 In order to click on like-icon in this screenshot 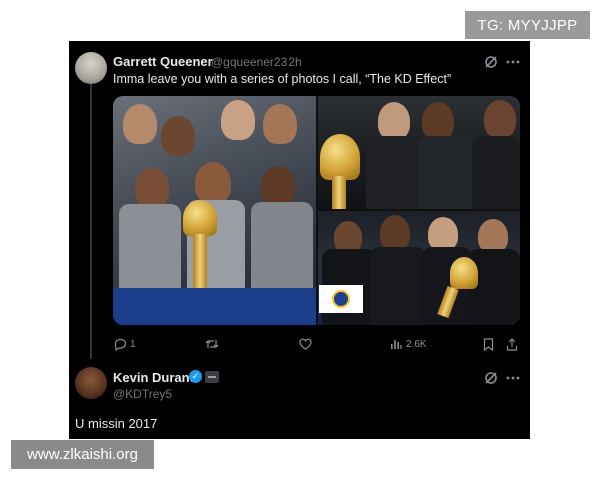, I will do `click(305, 344)`.